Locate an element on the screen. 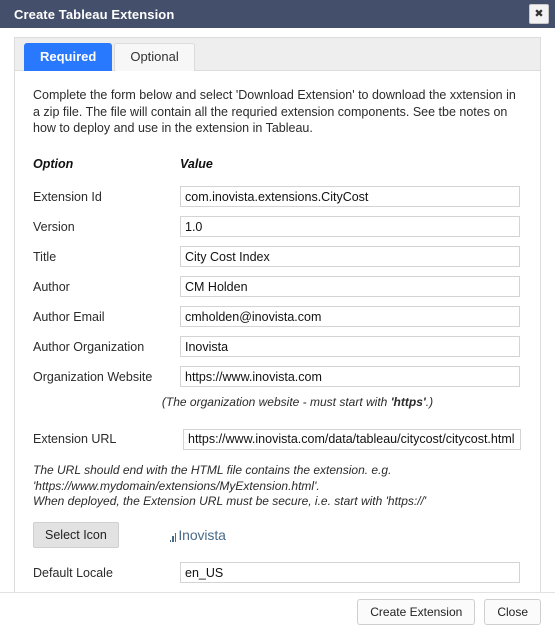 Image resolution: width=555 pixels, height=630 pixels. author-organization-input is located at coordinates (350, 346).